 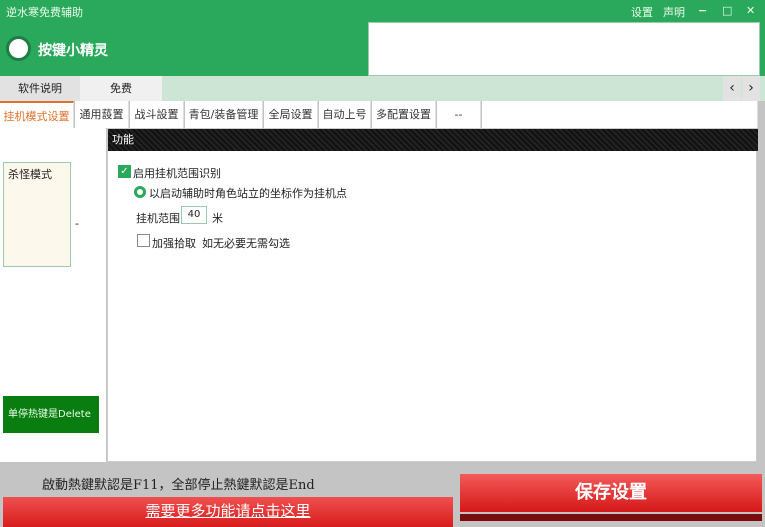 What do you see at coordinates (246, 243) in the screenshot?
I see `pickup-hint: 如无必要无需勾选` at bounding box center [246, 243].